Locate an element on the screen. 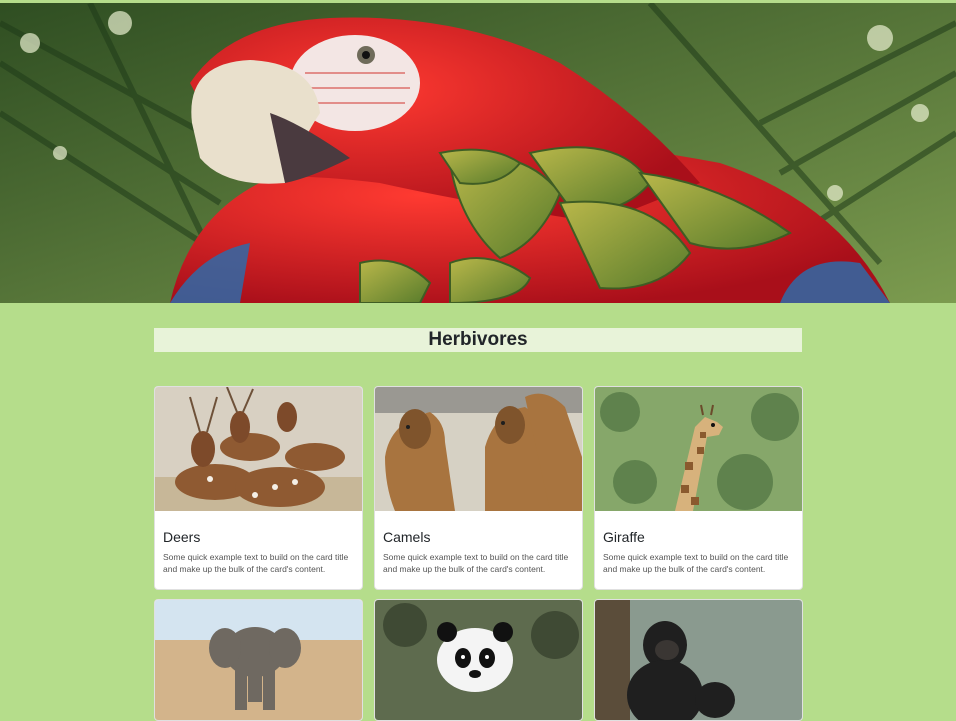  card-gorilla is located at coordinates (698, 660).